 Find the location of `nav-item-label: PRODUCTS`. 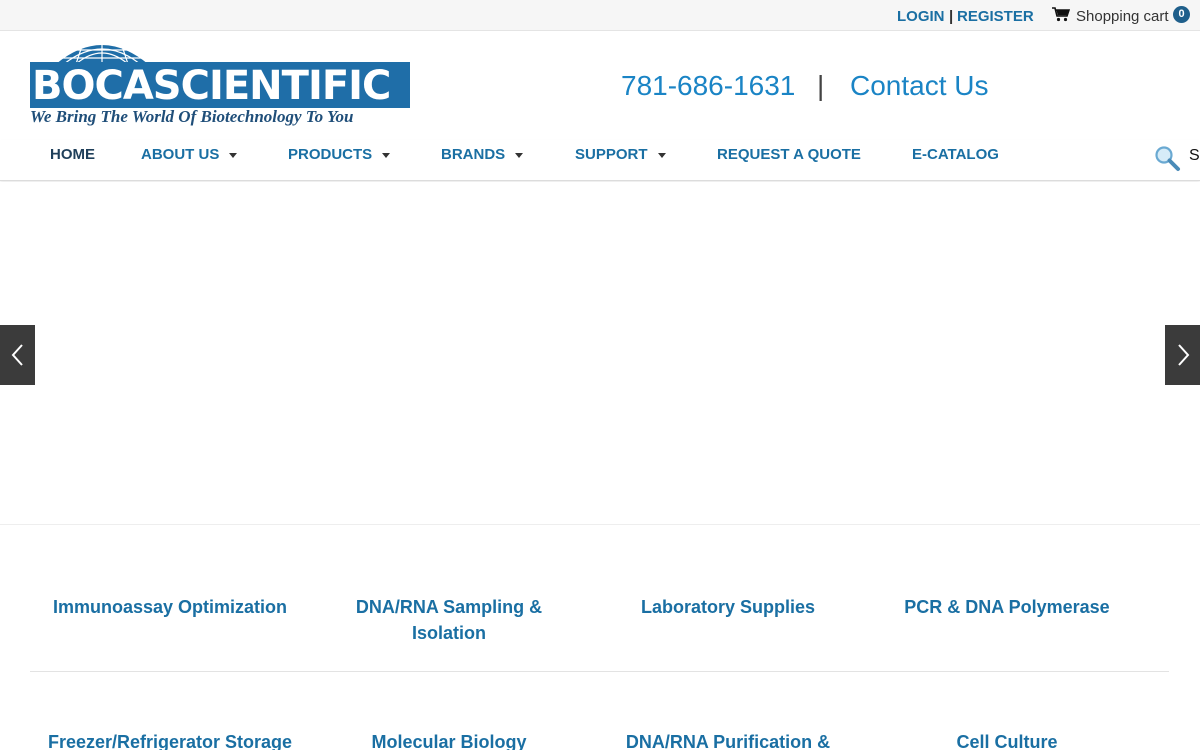

nav-item-label: PRODUCTS is located at coordinates (330, 154).